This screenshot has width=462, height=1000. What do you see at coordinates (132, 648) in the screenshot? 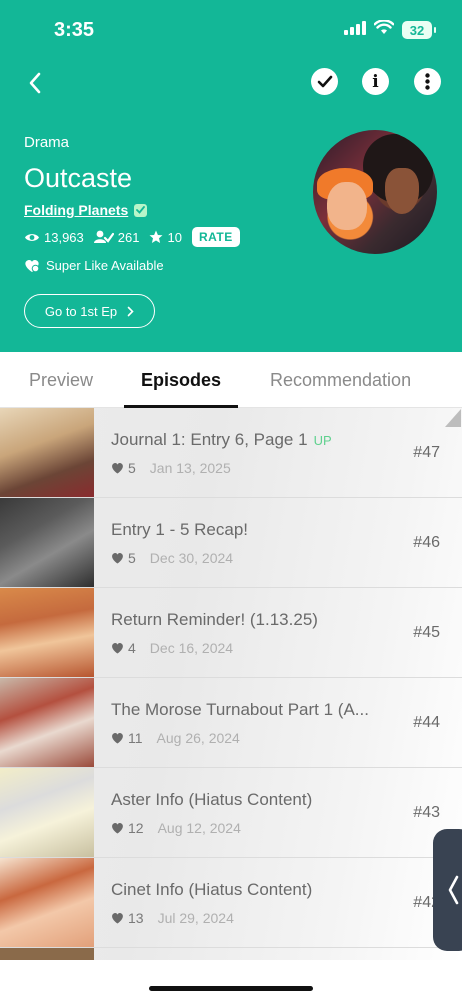
I see `episode-likes: 4` at bounding box center [132, 648].